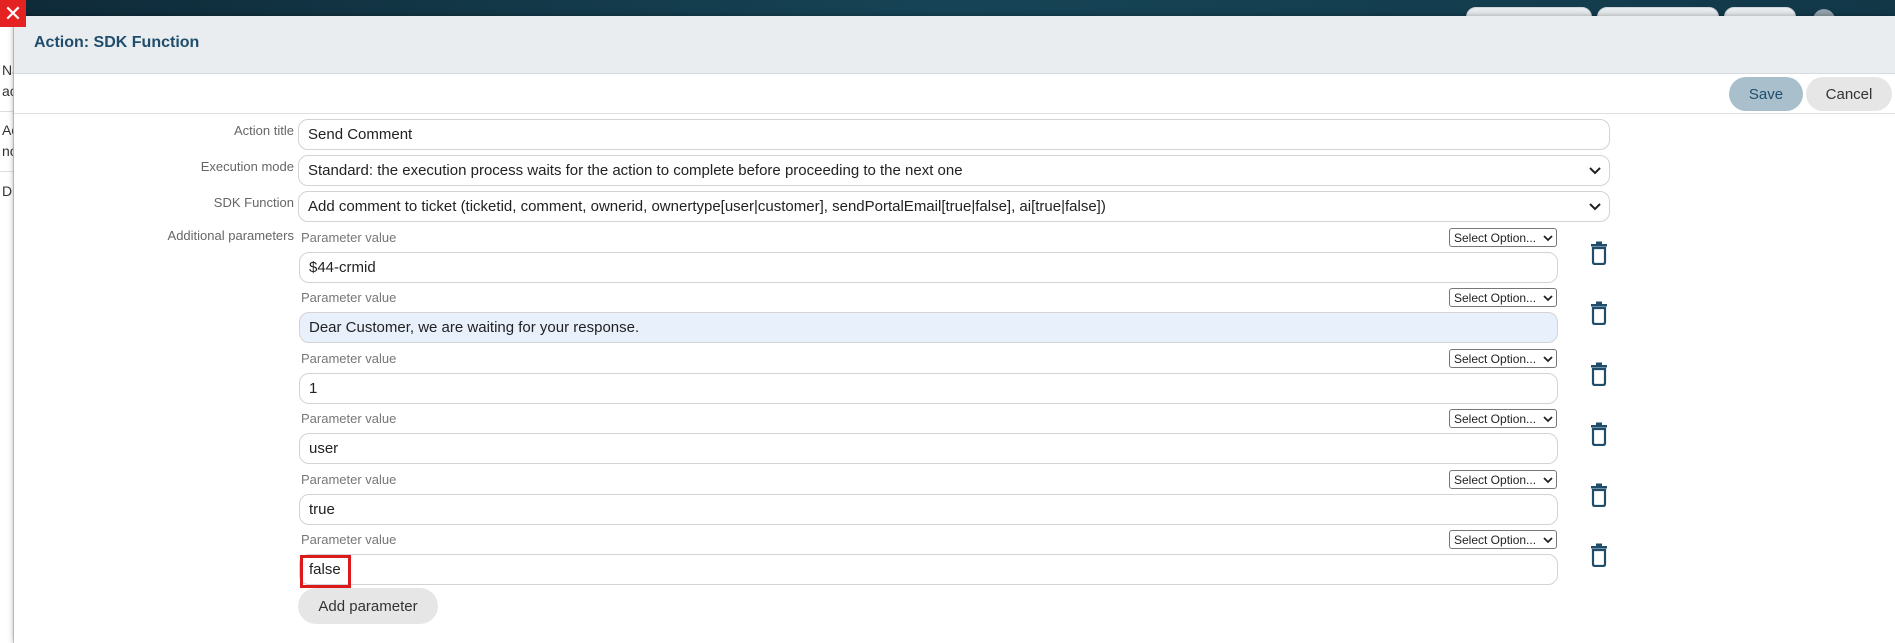 This screenshot has width=1895, height=643. Describe the element at coordinates (1766, 94) in the screenshot. I see `save-button: Save` at that location.